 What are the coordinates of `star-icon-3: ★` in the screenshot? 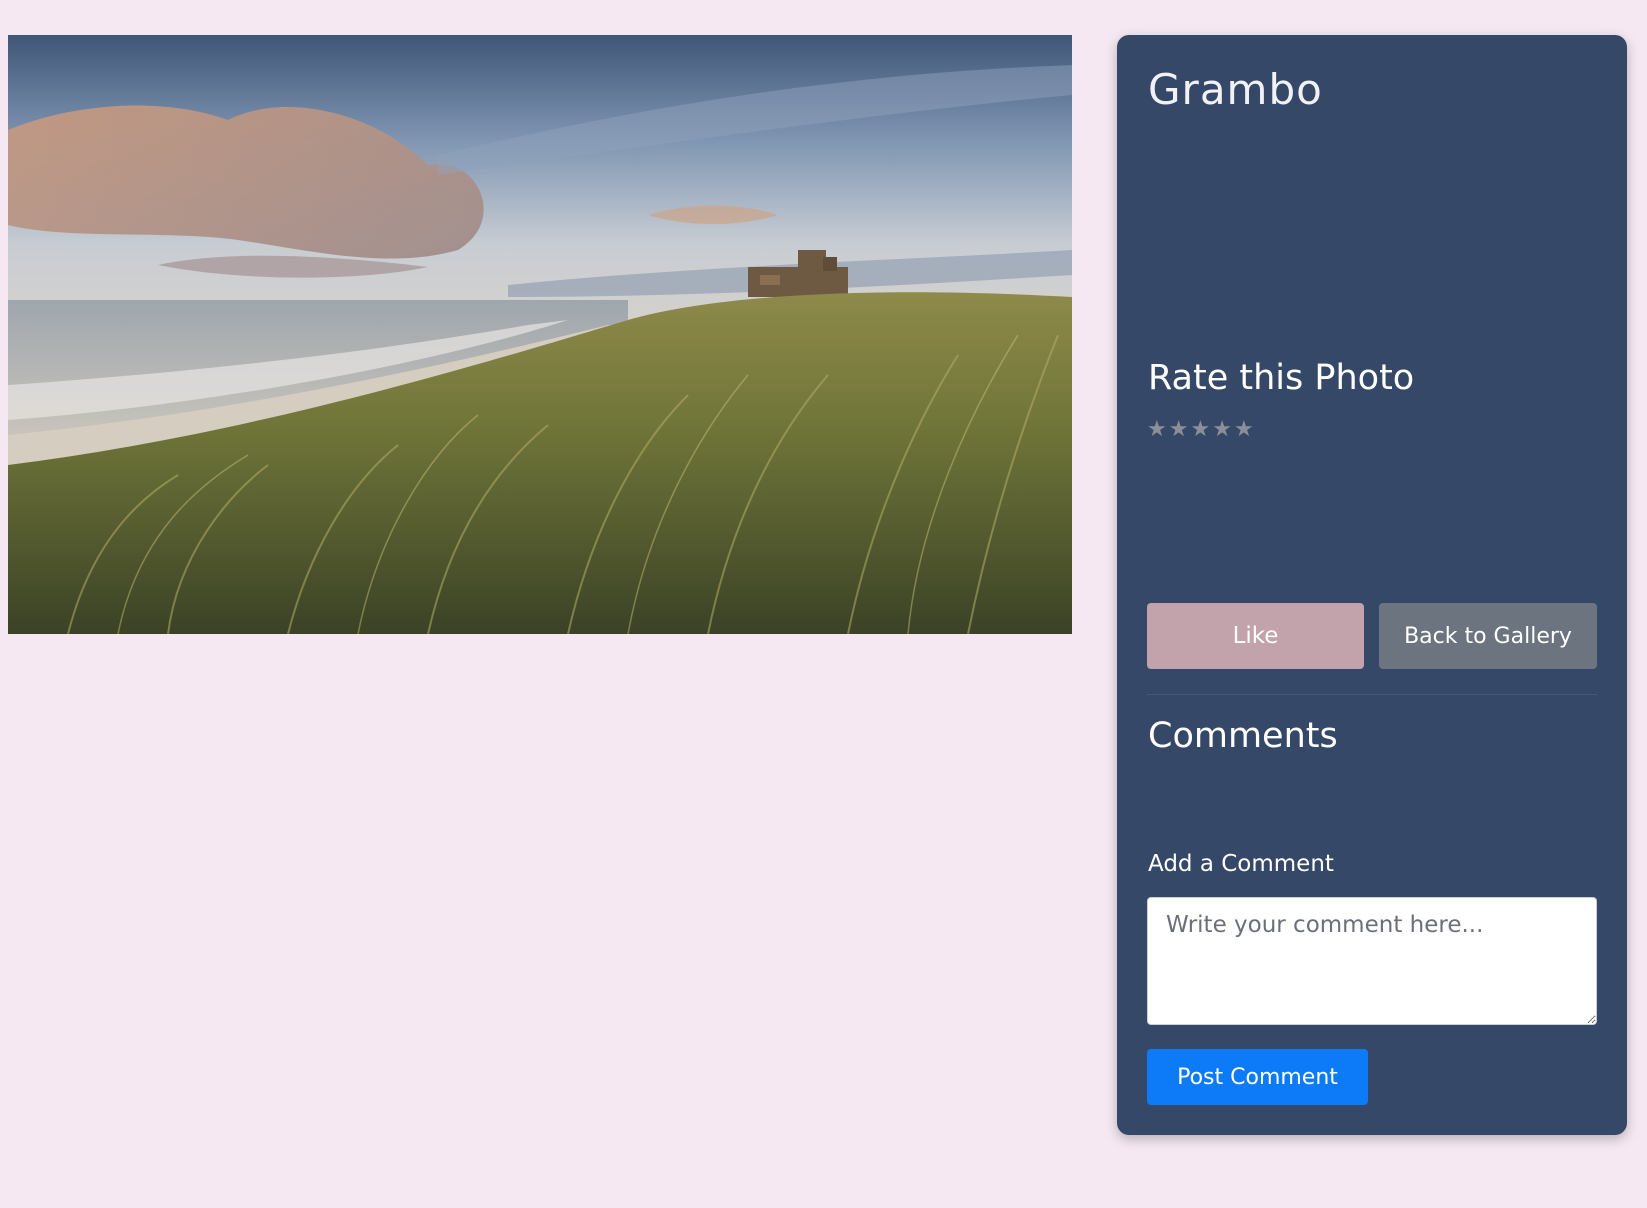 It's located at (1200, 430).